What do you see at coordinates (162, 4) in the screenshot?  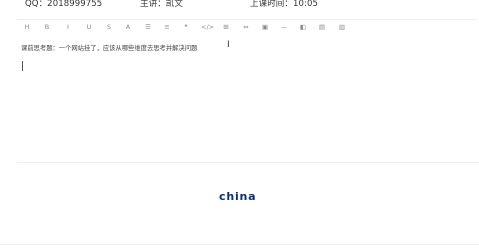 I see `lecturer-name: 主讲：凯文` at bounding box center [162, 4].